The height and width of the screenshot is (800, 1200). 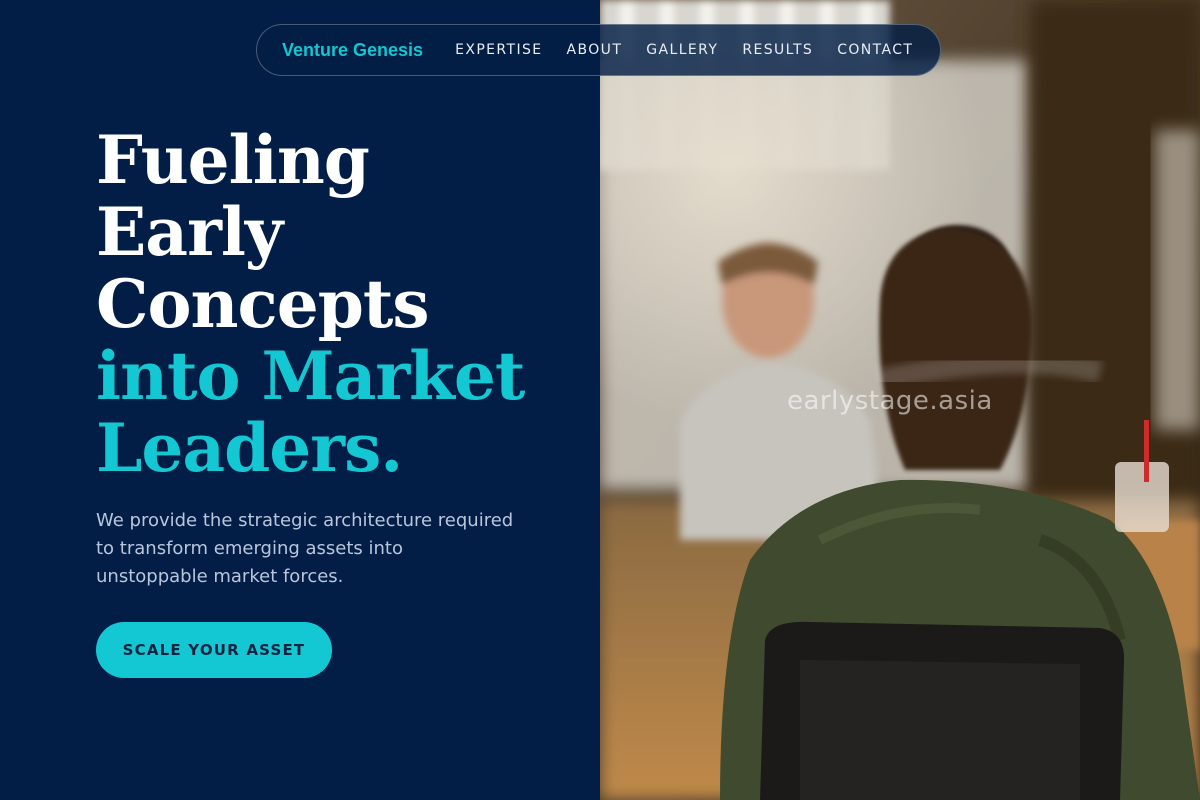 I want to click on nav-link-gallery: GALLERY, so click(x=682, y=50).